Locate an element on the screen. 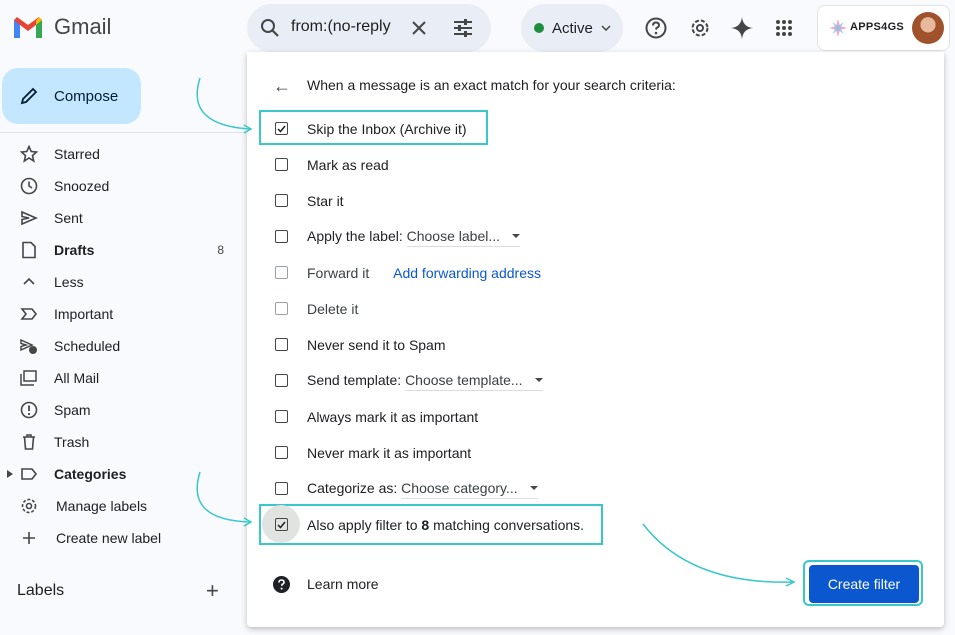 The height and width of the screenshot is (635, 955). expand-arrow-icon is located at coordinates (10, 474).